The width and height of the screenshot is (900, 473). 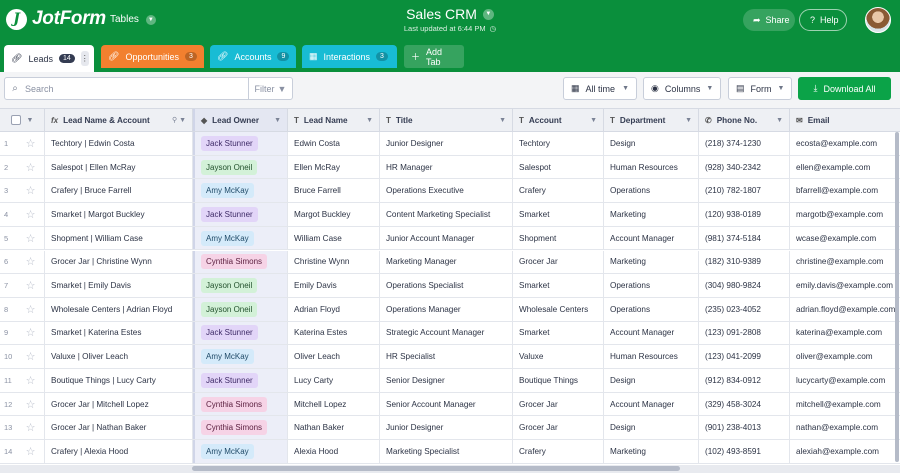 What do you see at coordinates (56, 19) in the screenshot?
I see `jotform-logo: J JotForm` at bounding box center [56, 19].